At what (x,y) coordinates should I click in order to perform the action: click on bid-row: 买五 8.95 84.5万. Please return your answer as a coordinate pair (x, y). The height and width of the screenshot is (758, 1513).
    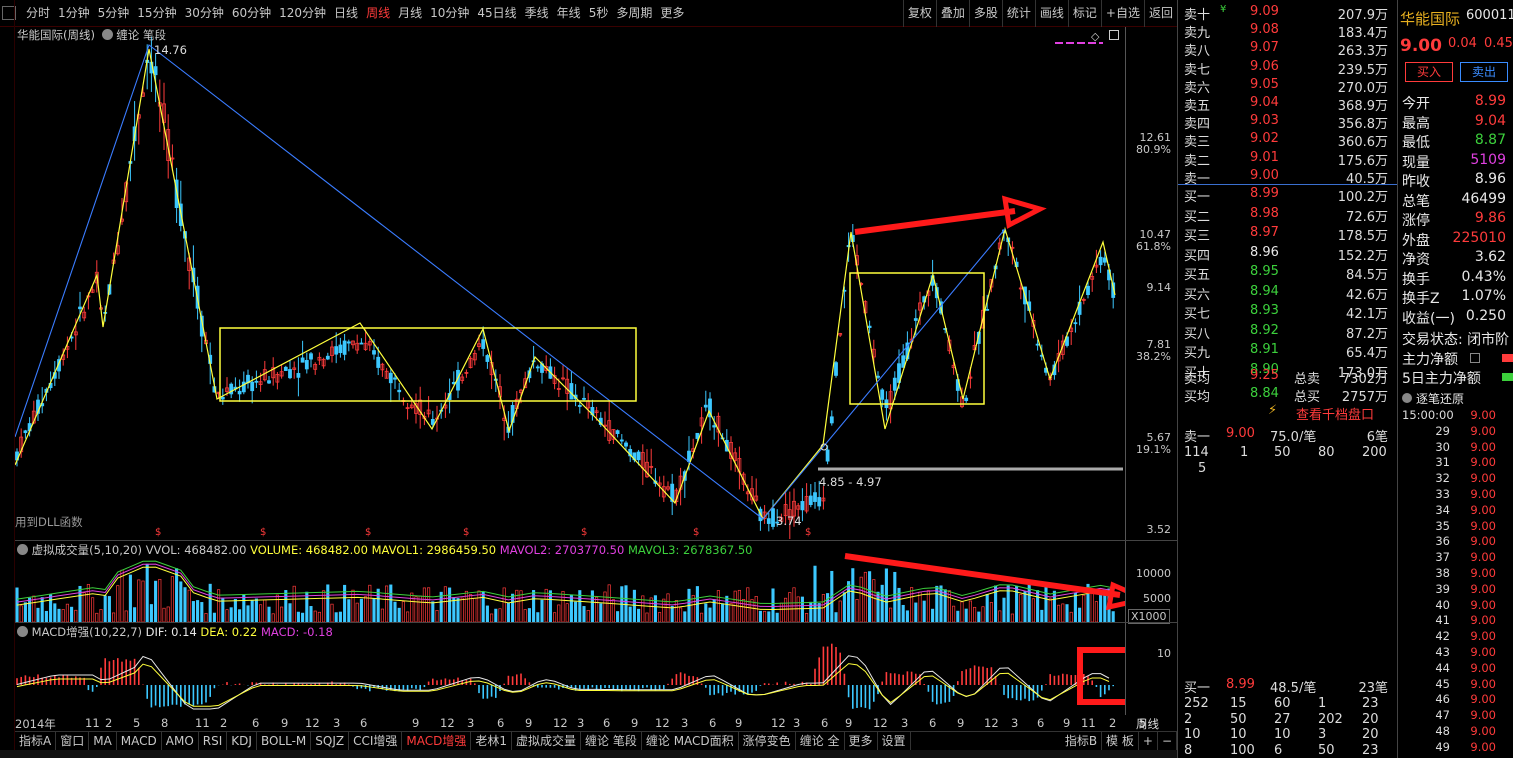
    Looking at the image, I should click on (1288, 273).